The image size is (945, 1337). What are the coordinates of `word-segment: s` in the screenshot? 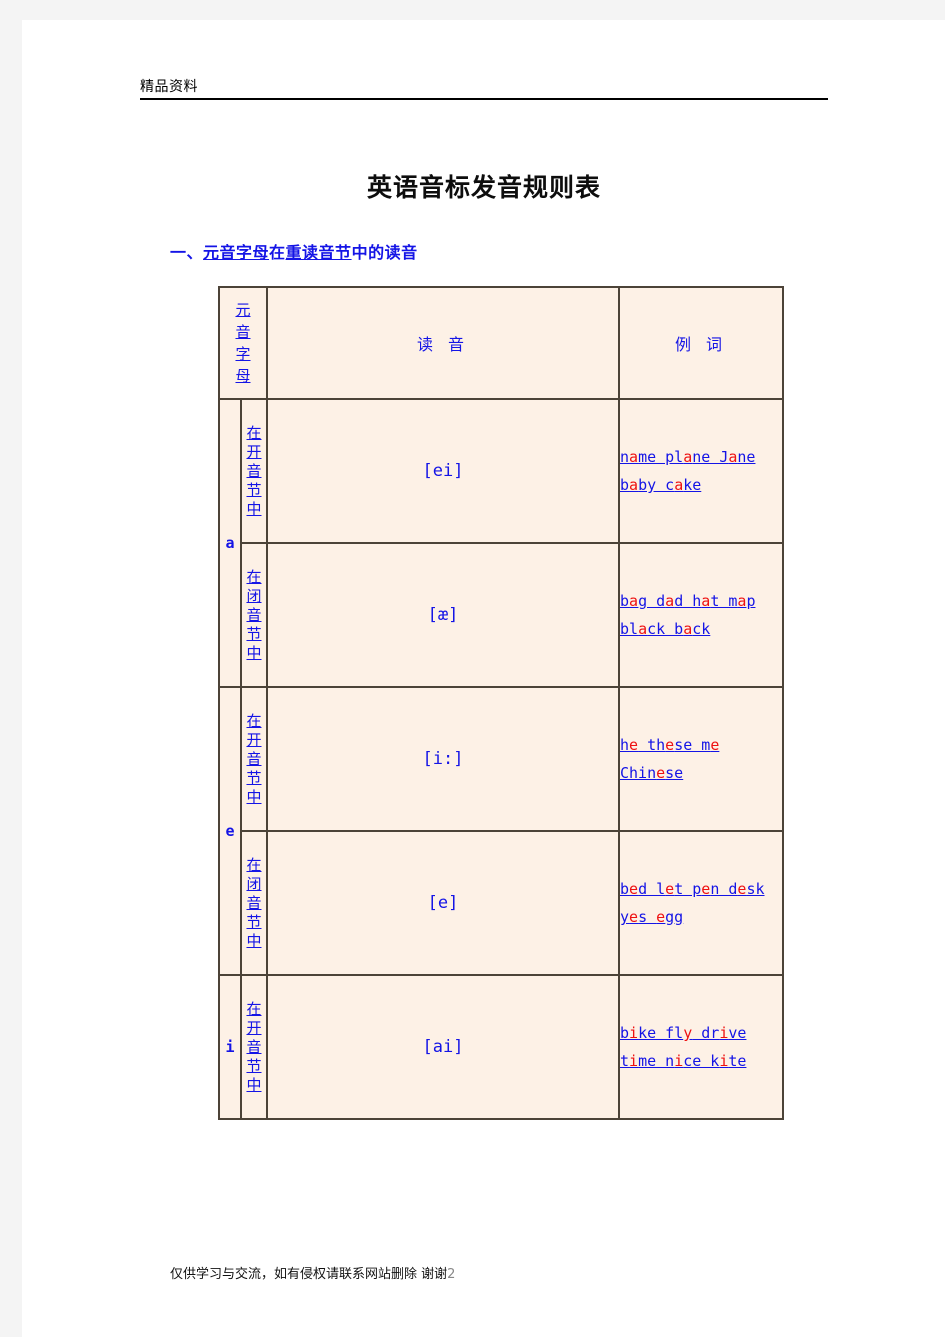 It's located at (647, 917).